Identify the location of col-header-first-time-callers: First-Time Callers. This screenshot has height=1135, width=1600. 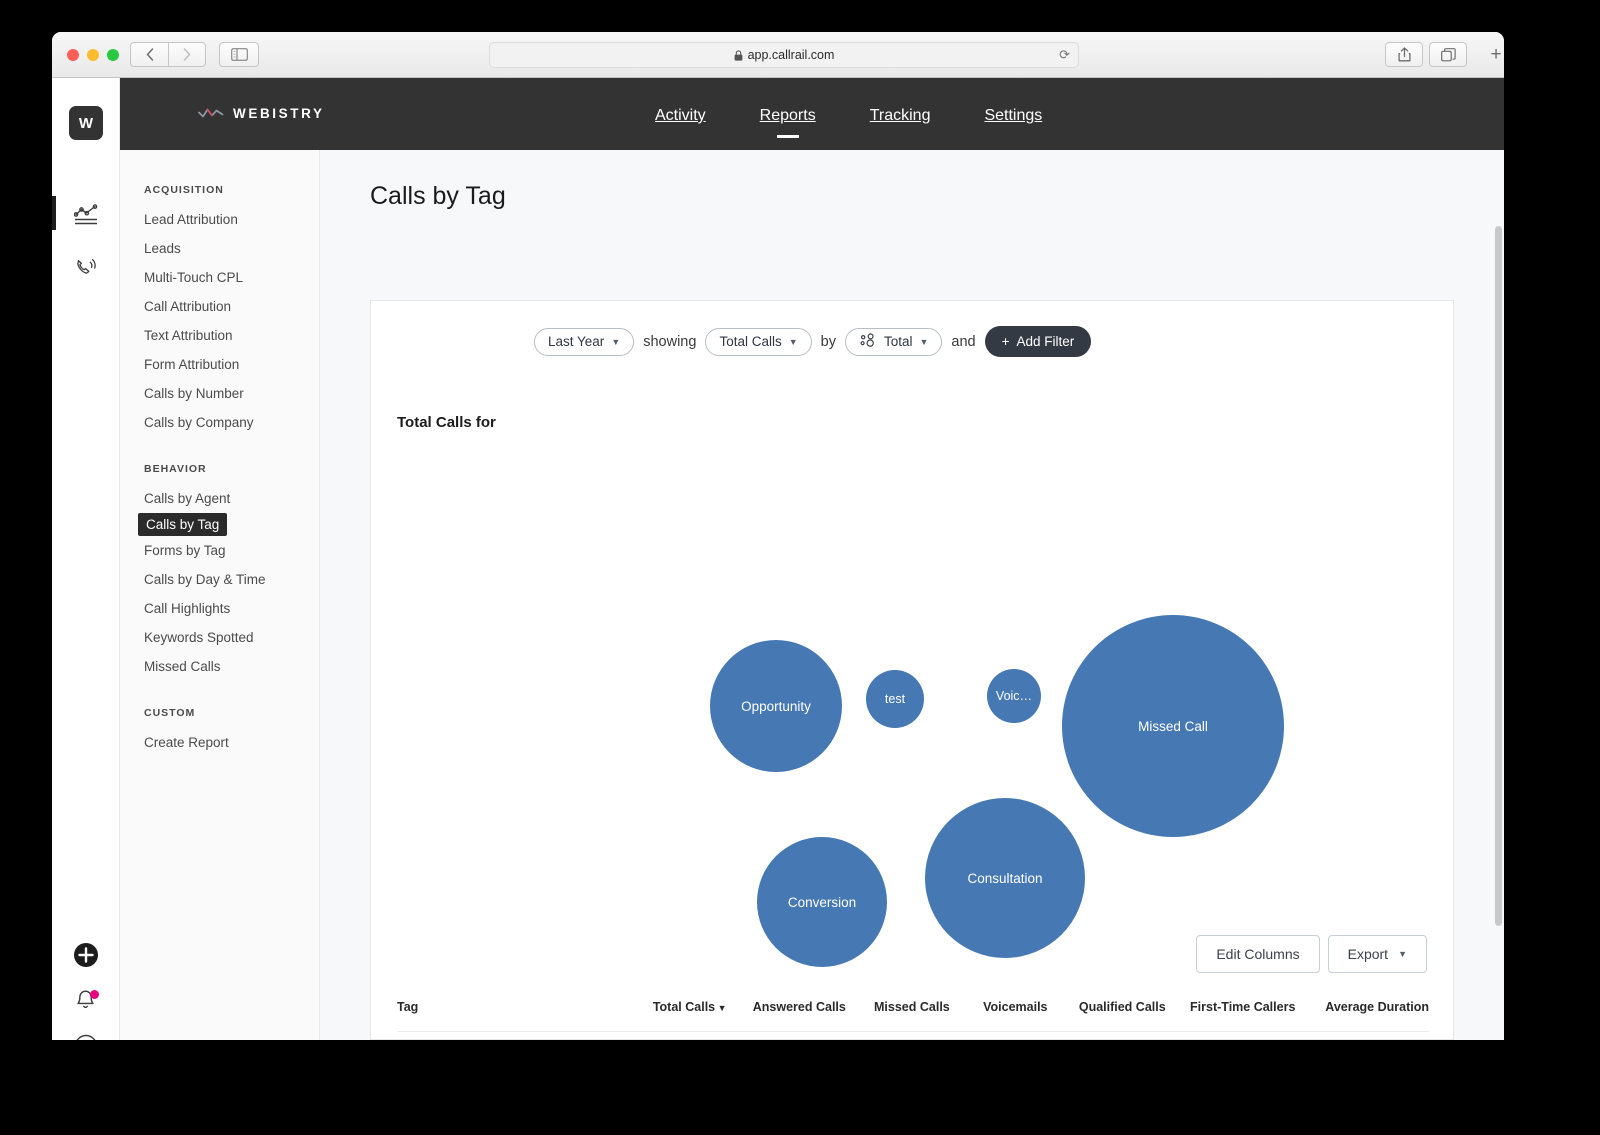
(1230, 1016).